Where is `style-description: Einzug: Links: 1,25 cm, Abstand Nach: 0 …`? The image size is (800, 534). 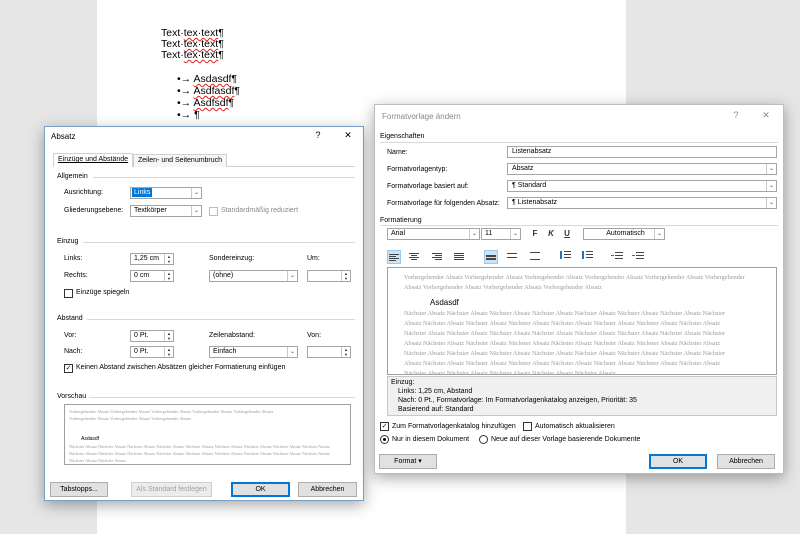
style-description: Einzug: Links: 1,25 cm, Abstand Nach: 0 … is located at coordinates (582, 396).